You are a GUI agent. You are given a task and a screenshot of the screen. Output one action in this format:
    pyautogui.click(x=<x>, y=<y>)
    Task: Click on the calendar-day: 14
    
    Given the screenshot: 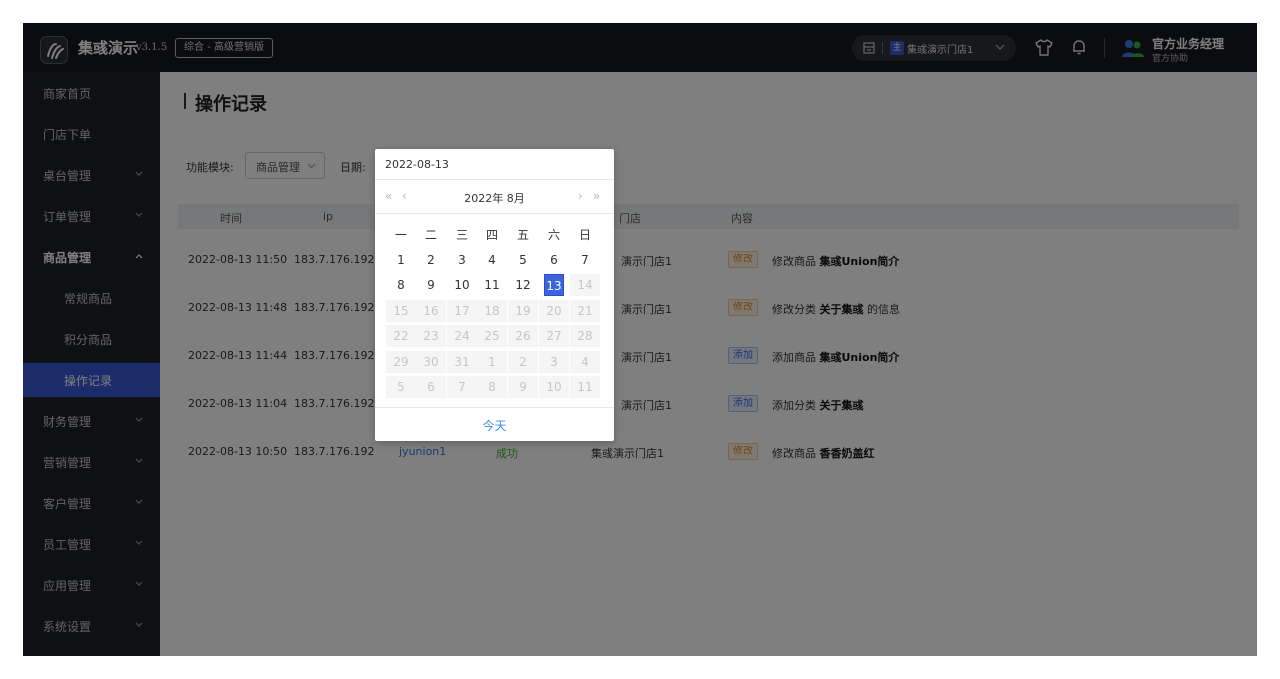 What is the action you would take?
    pyautogui.click(x=585, y=285)
    